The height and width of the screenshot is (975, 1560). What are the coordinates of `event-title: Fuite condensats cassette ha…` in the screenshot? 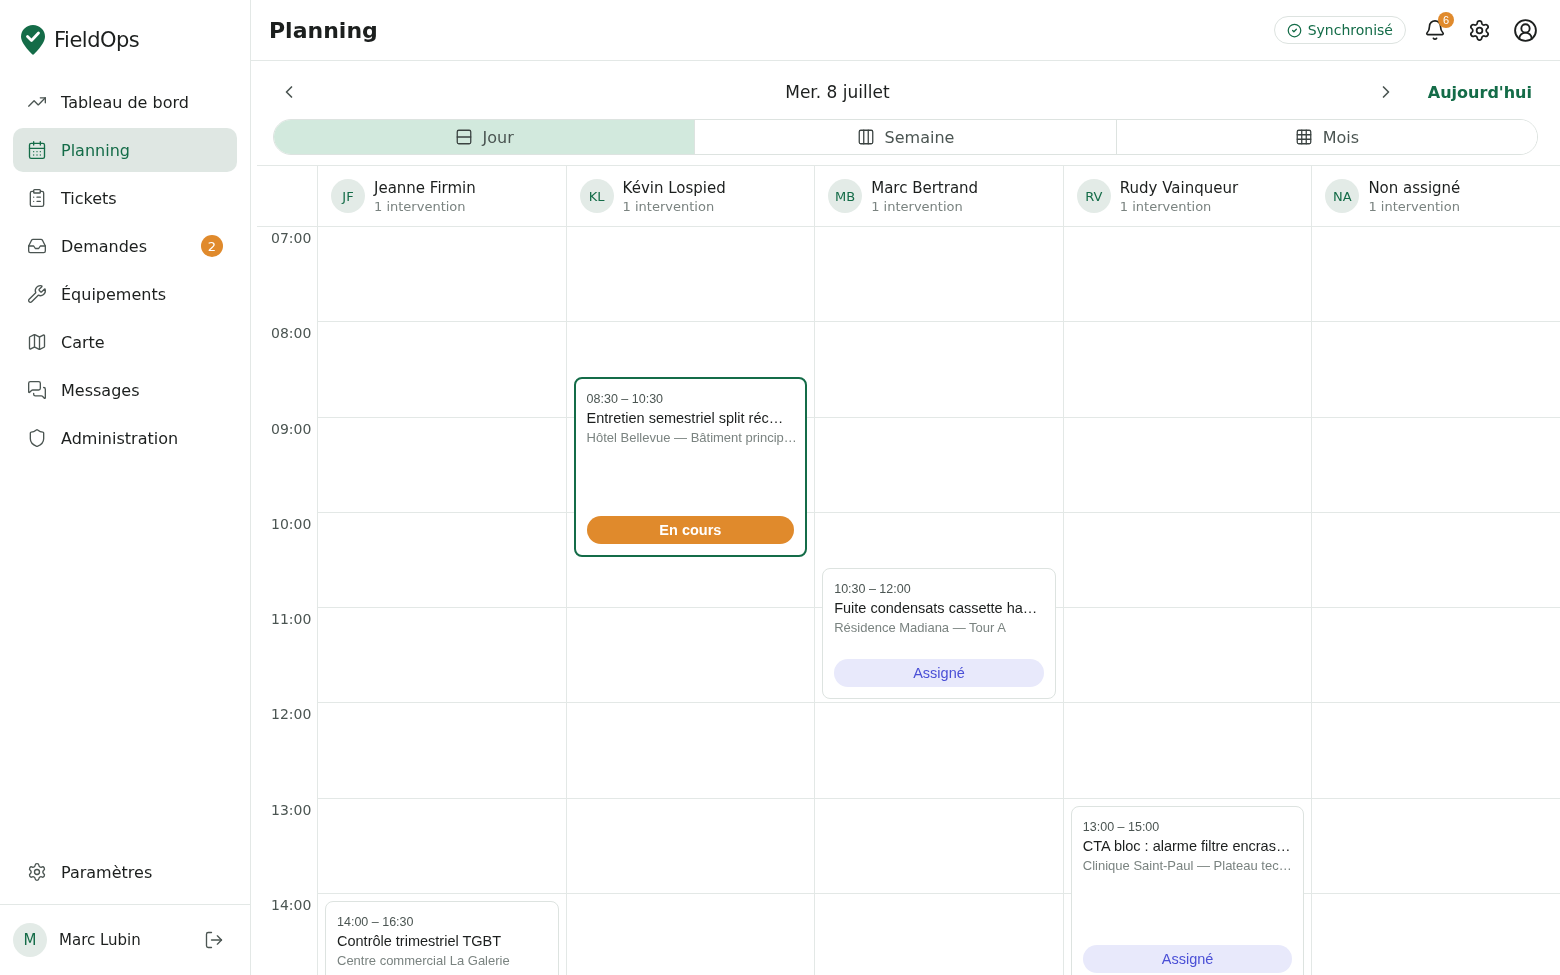 It's located at (936, 607).